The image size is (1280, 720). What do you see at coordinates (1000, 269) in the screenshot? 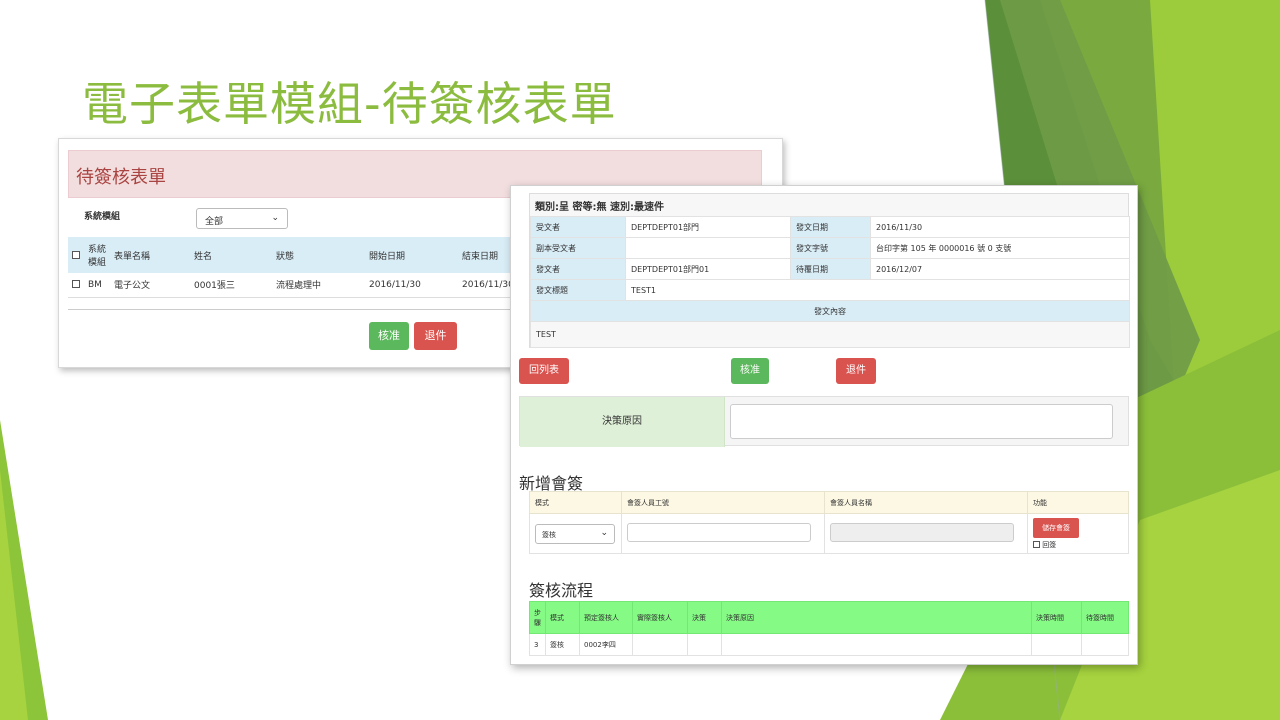
I see `reply-date-value: 2016/12/07` at bounding box center [1000, 269].